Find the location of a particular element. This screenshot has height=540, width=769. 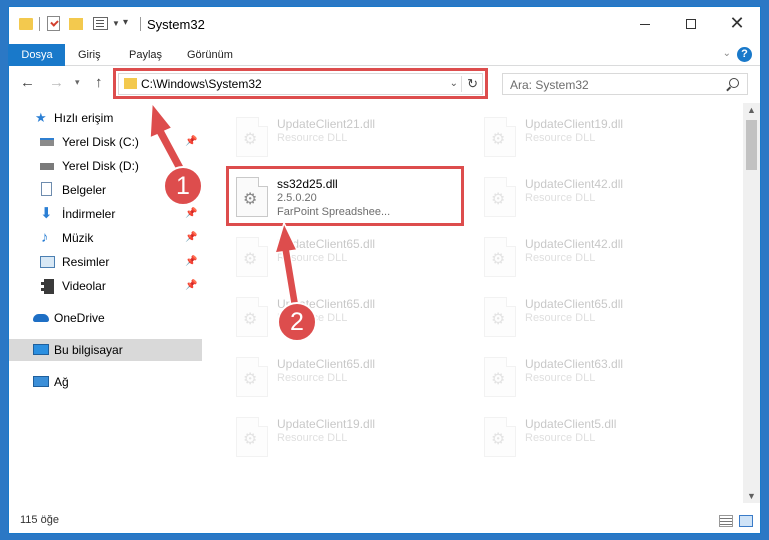

forward-arrow-icon: → is located at coordinates (56, 82).